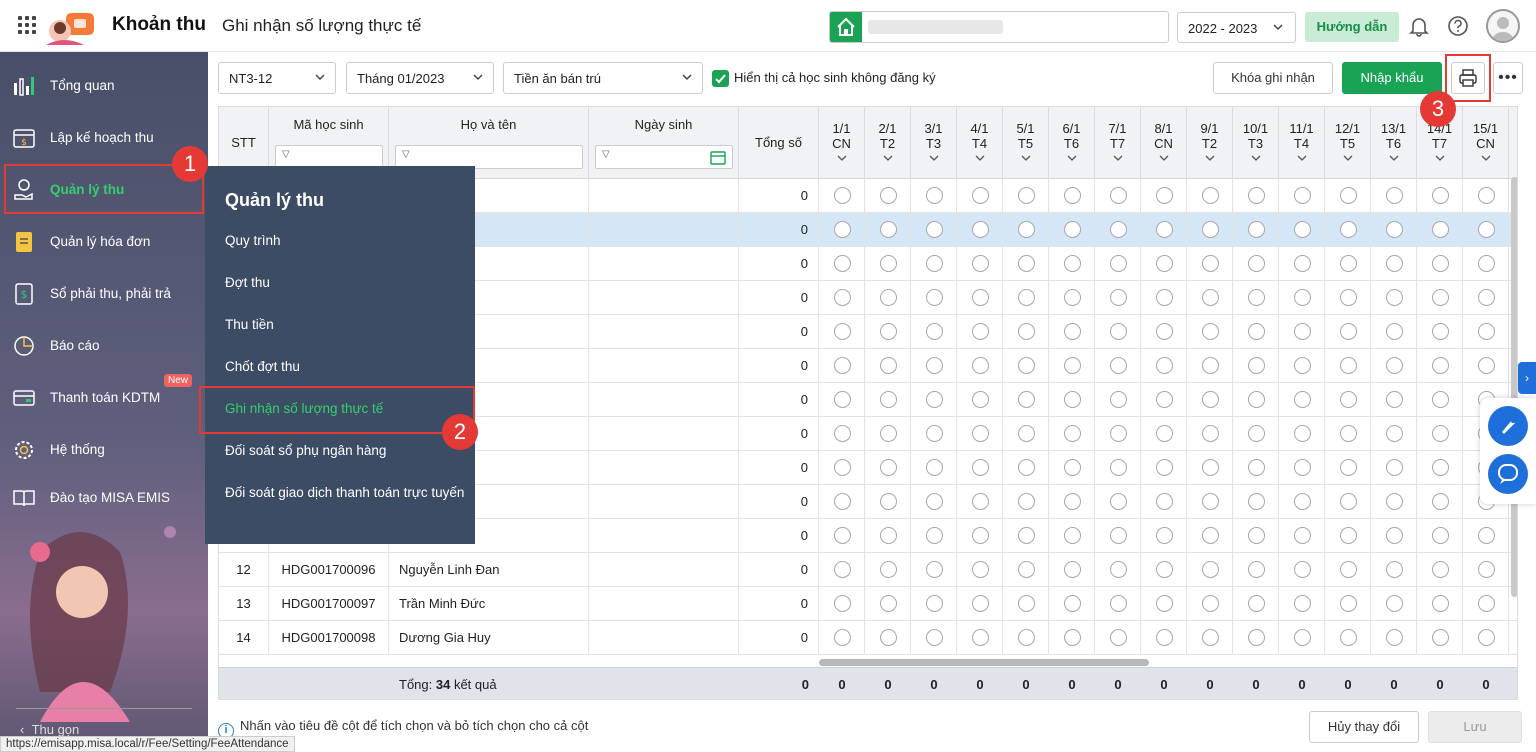 This screenshot has width=1536, height=752. Describe the element at coordinates (1514, 387) in the screenshot. I see `vertical-scrollbar` at that location.